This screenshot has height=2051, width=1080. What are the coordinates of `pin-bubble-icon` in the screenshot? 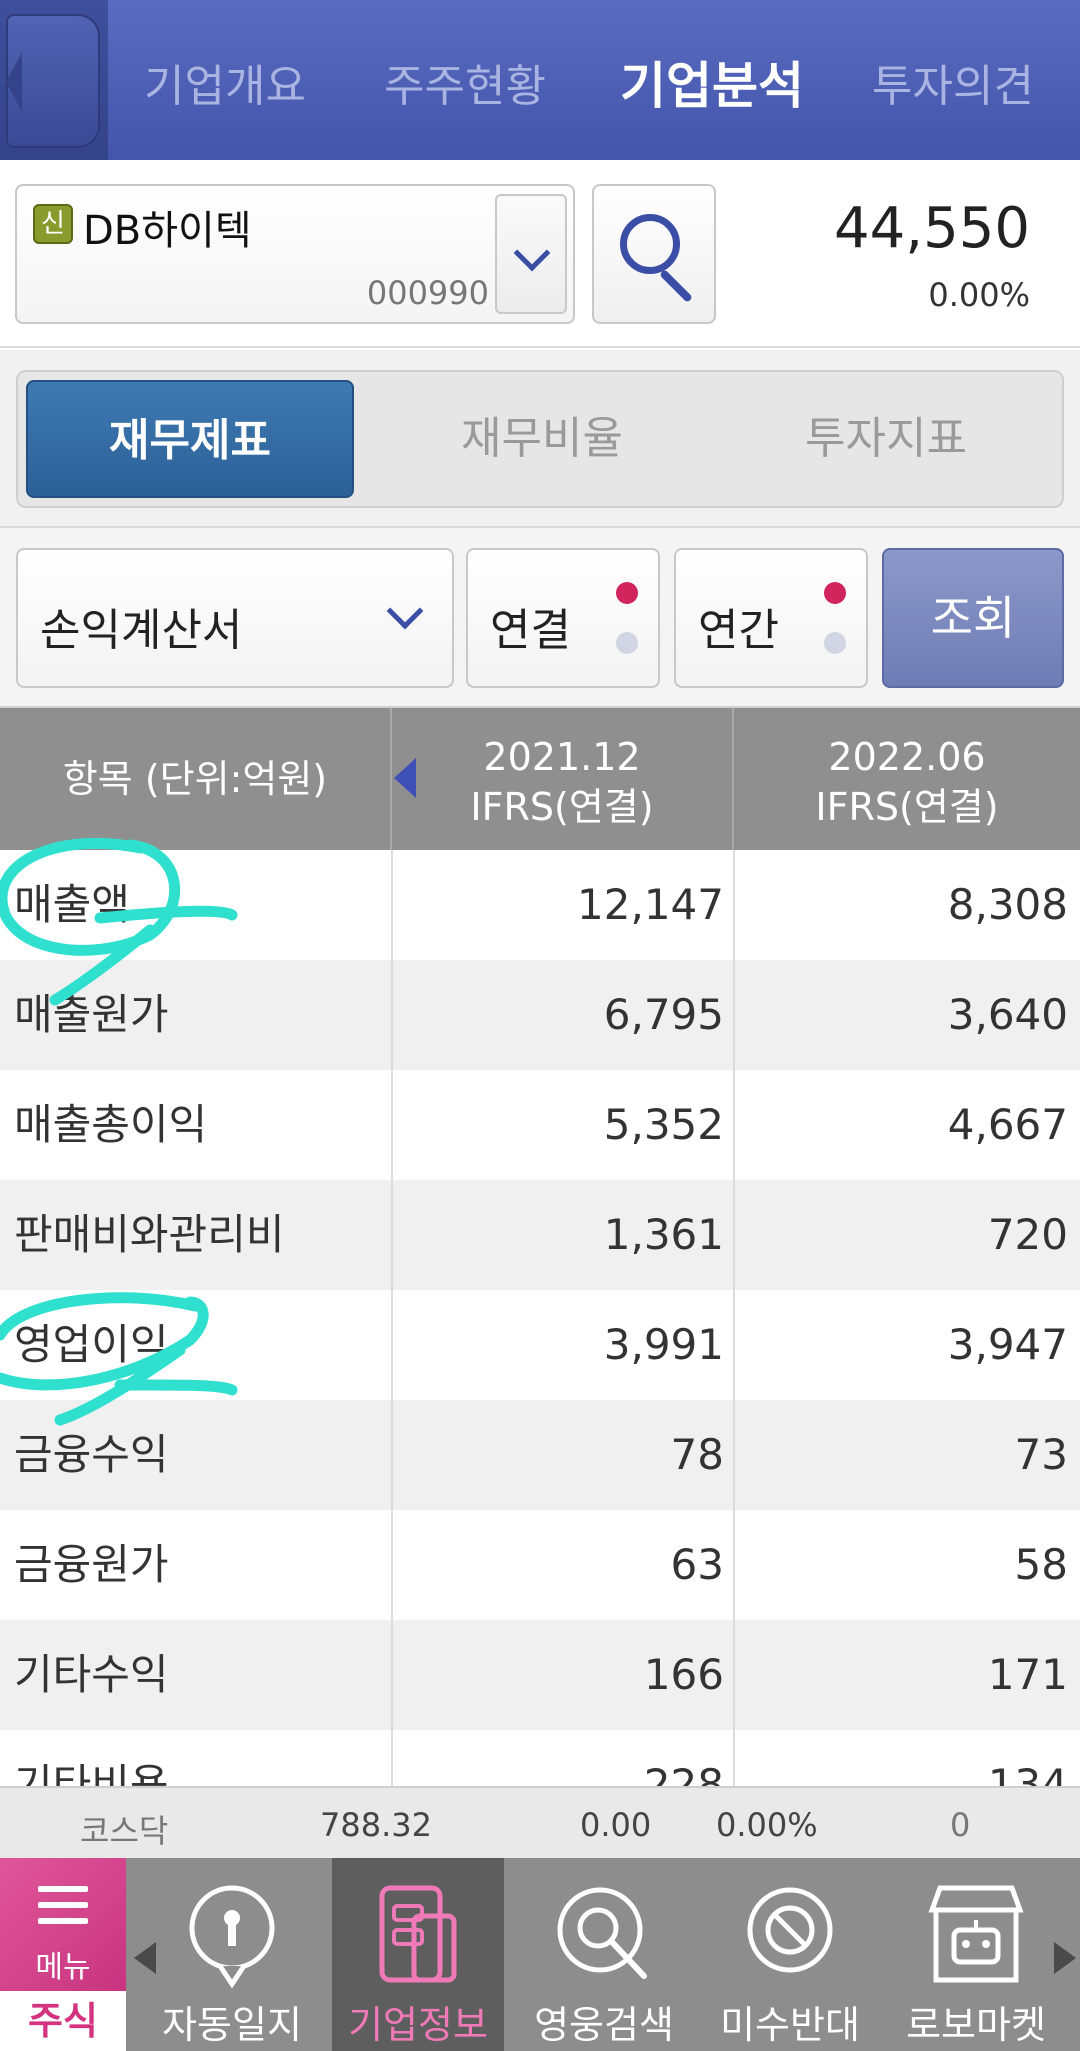 It's located at (232, 1937).